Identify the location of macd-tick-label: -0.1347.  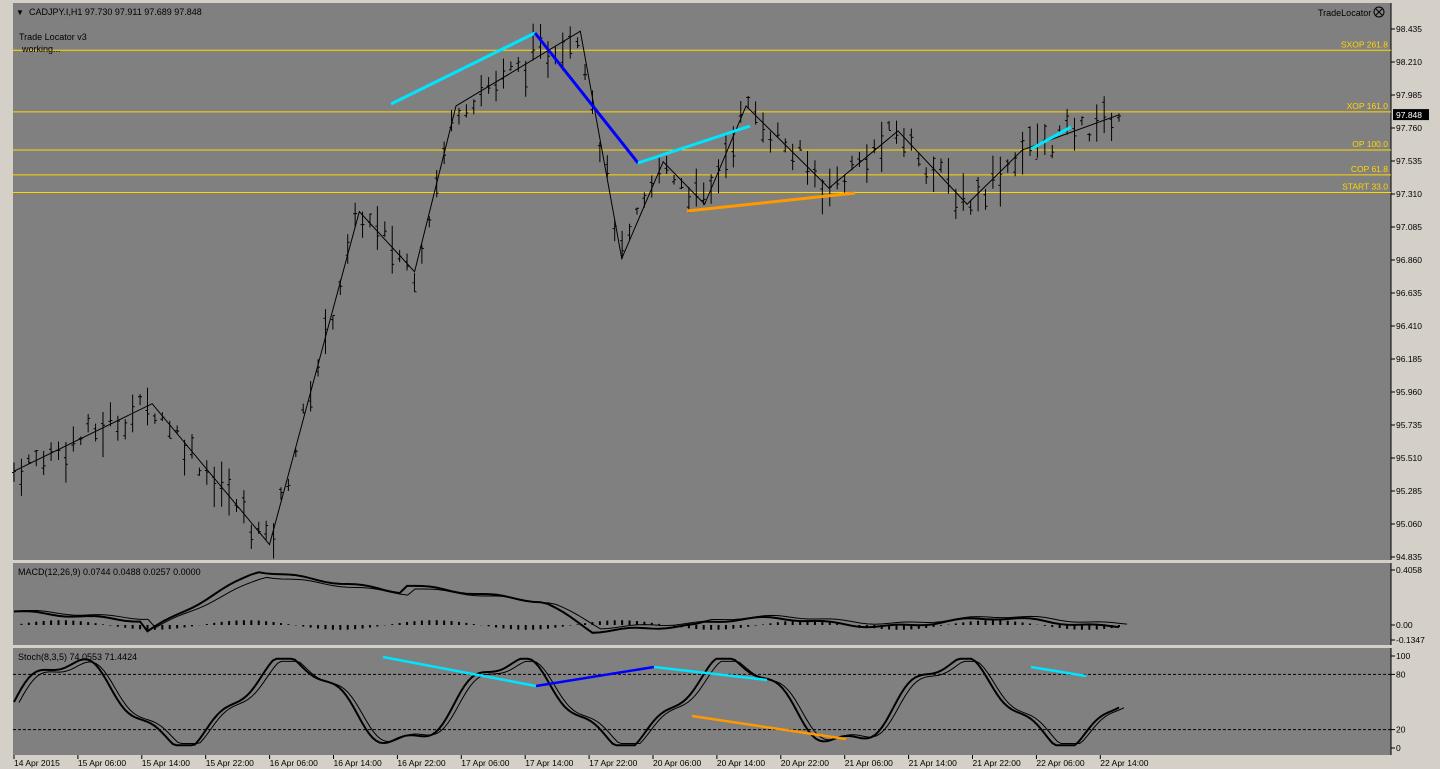
(1410, 640).